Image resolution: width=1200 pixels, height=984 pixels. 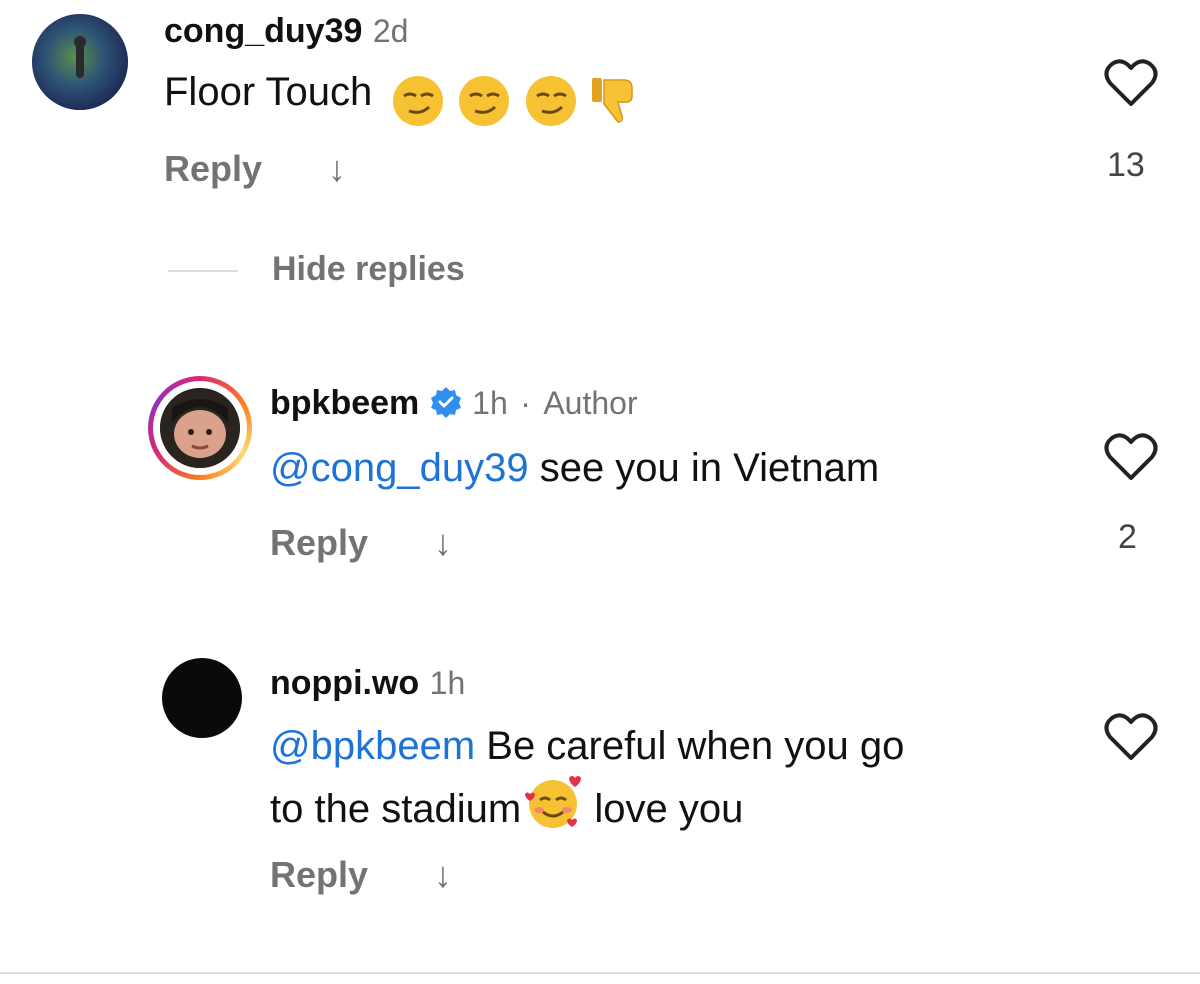 What do you see at coordinates (399, 468) in the screenshot?
I see `mention-link: @cong_duy39` at bounding box center [399, 468].